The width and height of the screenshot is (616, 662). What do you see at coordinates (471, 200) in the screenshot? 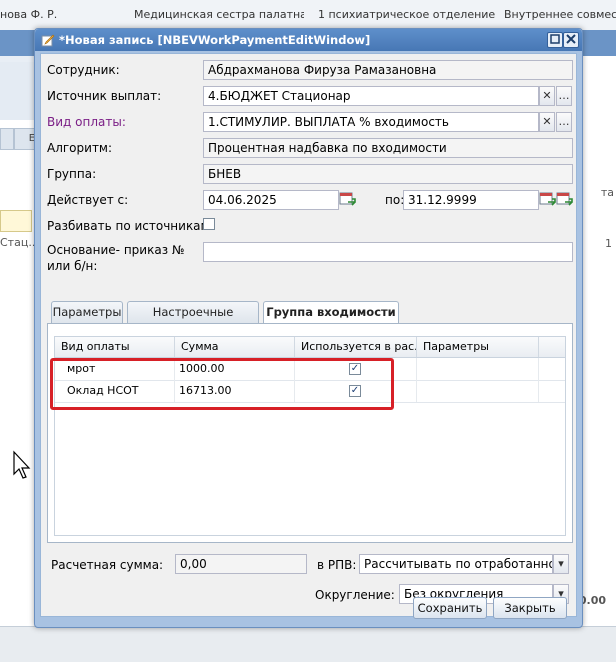
I see `valid-to-field: 31.12.9999` at bounding box center [471, 200].